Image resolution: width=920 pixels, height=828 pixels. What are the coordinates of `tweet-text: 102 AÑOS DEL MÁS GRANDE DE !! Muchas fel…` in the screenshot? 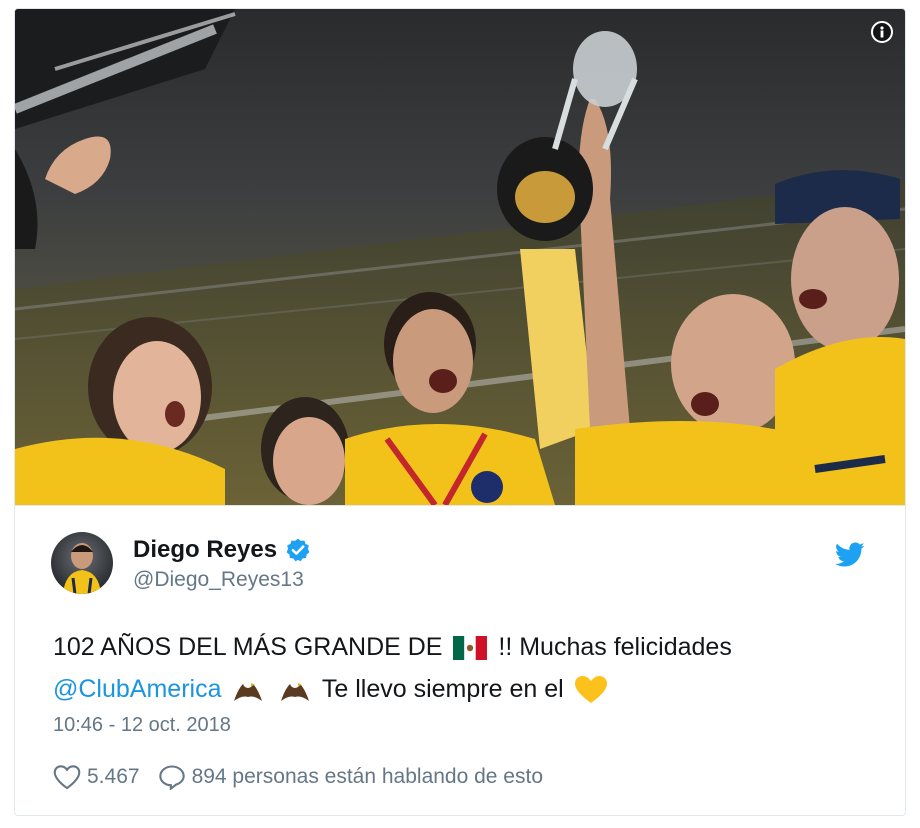 It's located at (463, 668).